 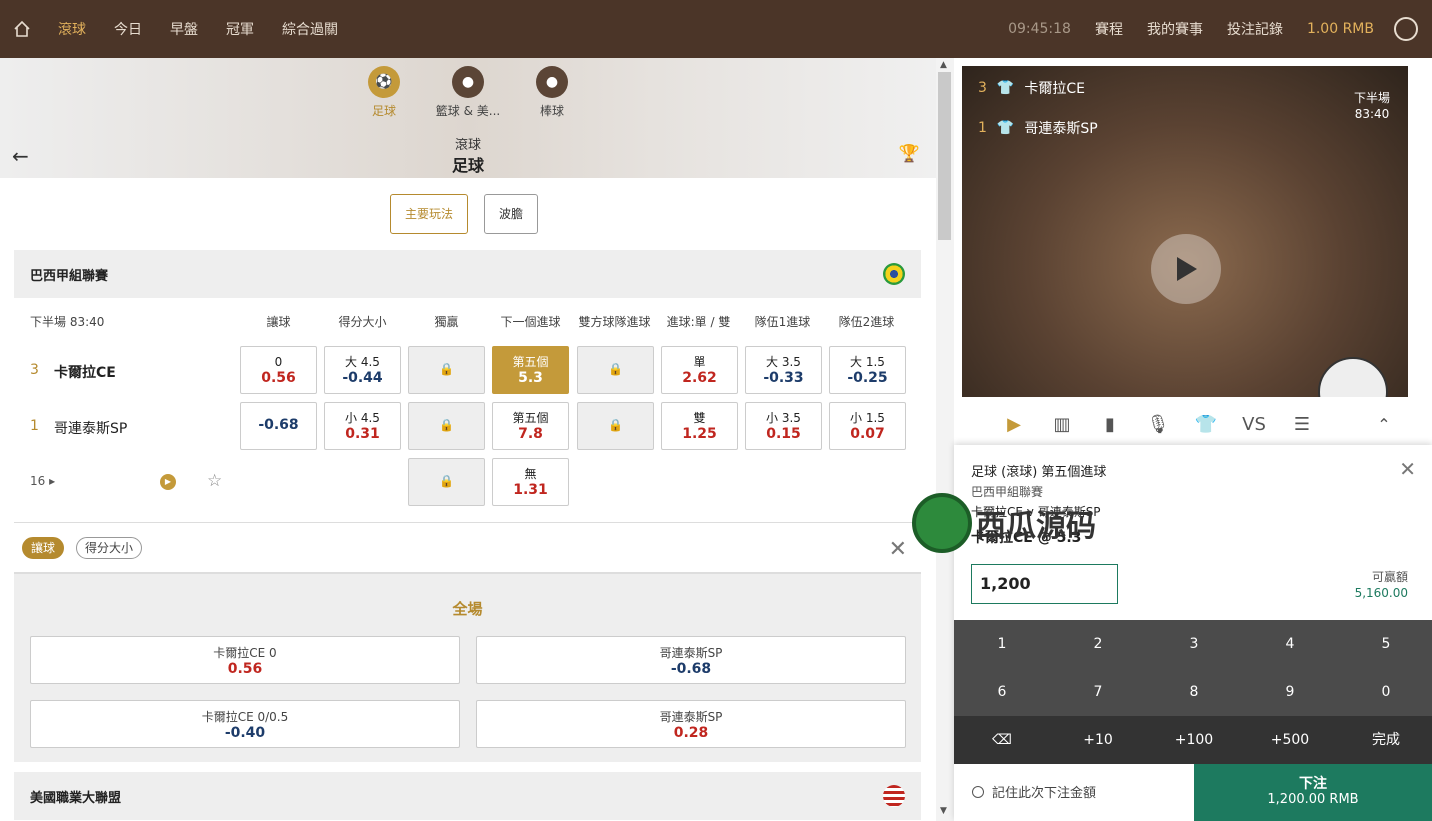 What do you see at coordinates (691, 724) in the screenshot?
I see `odds-box: 哥連泰斯SP 0.28` at bounding box center [691, 724].